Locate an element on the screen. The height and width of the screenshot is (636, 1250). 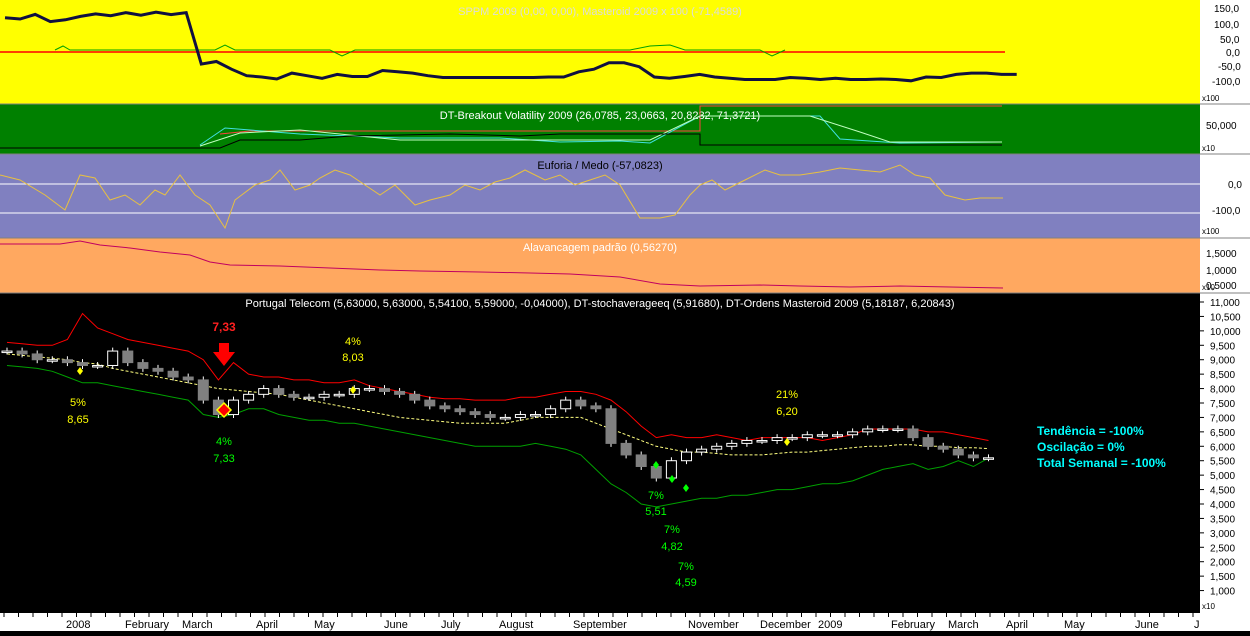
x-axis-label: November is located at coordinates (713, 625).